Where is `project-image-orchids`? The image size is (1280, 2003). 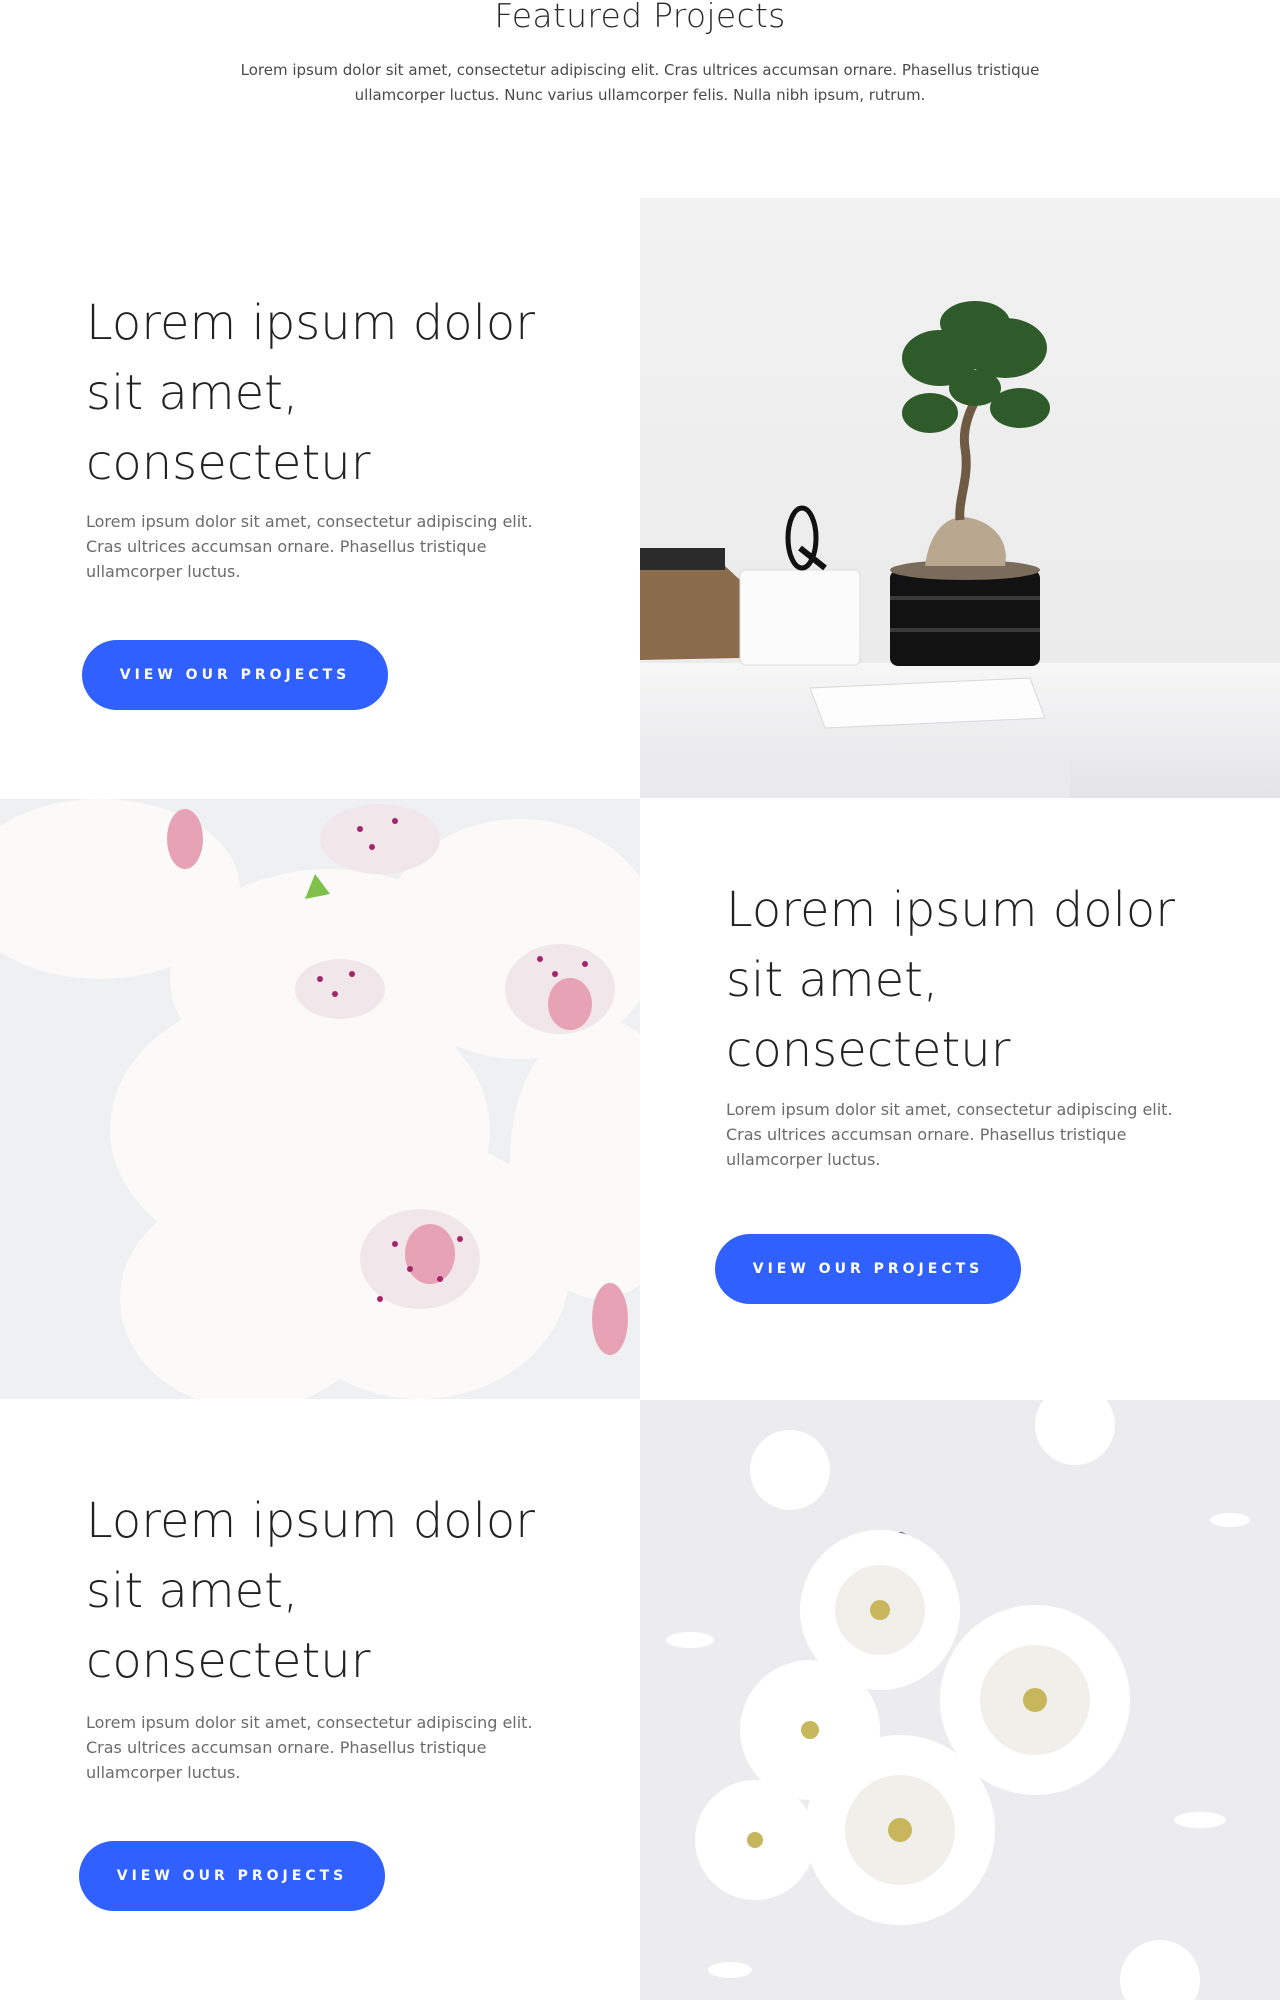 project-image-orchids is located at coordinates (320, 1099).